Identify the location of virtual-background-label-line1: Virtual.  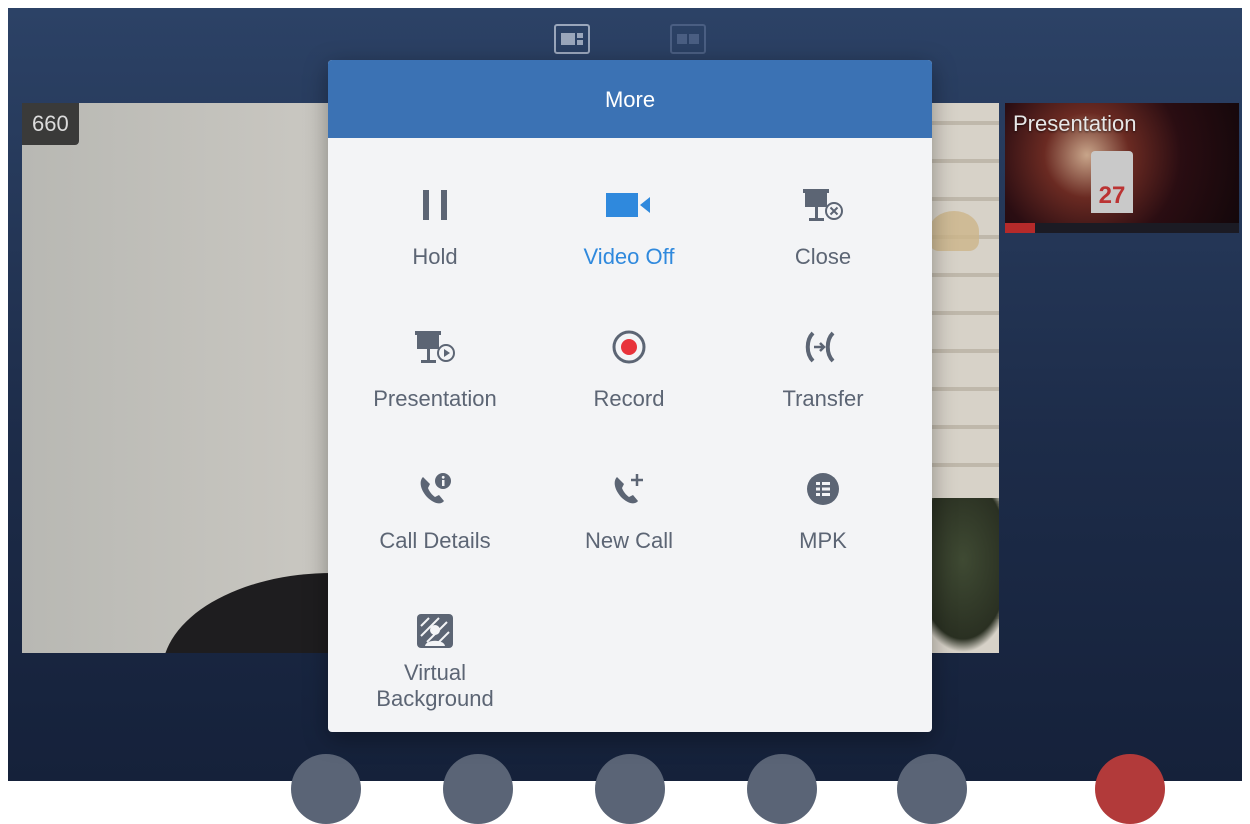
(435, 672).